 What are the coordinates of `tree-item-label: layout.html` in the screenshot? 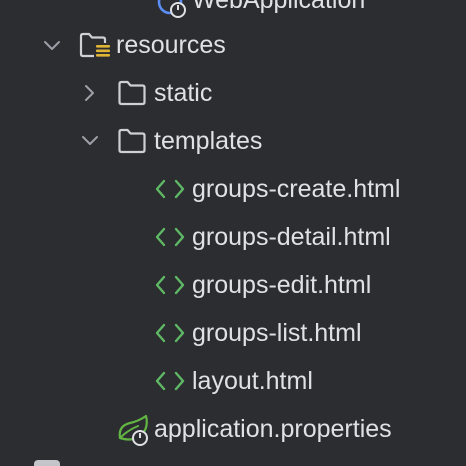 It's located at (252, 381).